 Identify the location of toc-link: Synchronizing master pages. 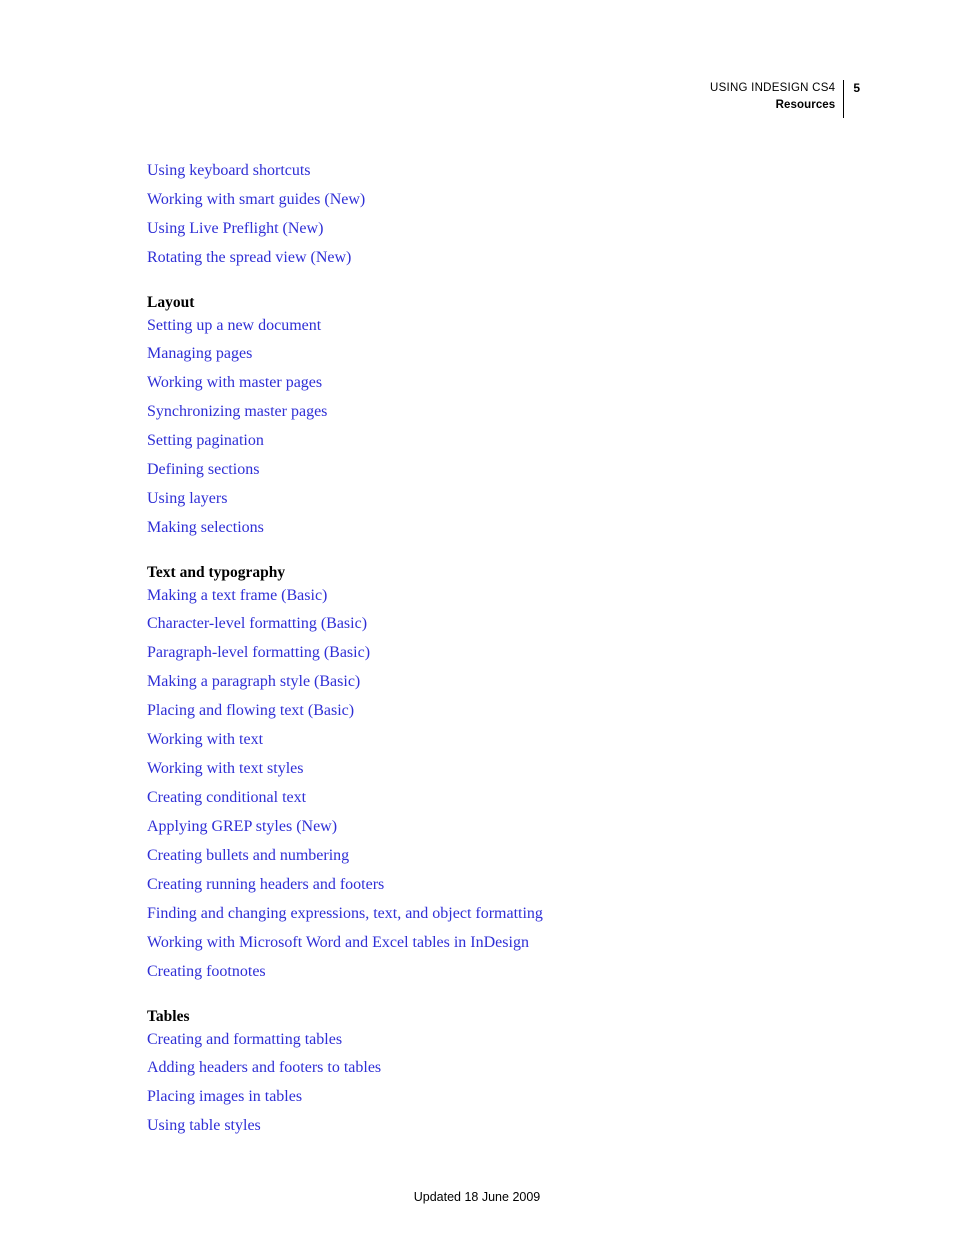
(497, 411).